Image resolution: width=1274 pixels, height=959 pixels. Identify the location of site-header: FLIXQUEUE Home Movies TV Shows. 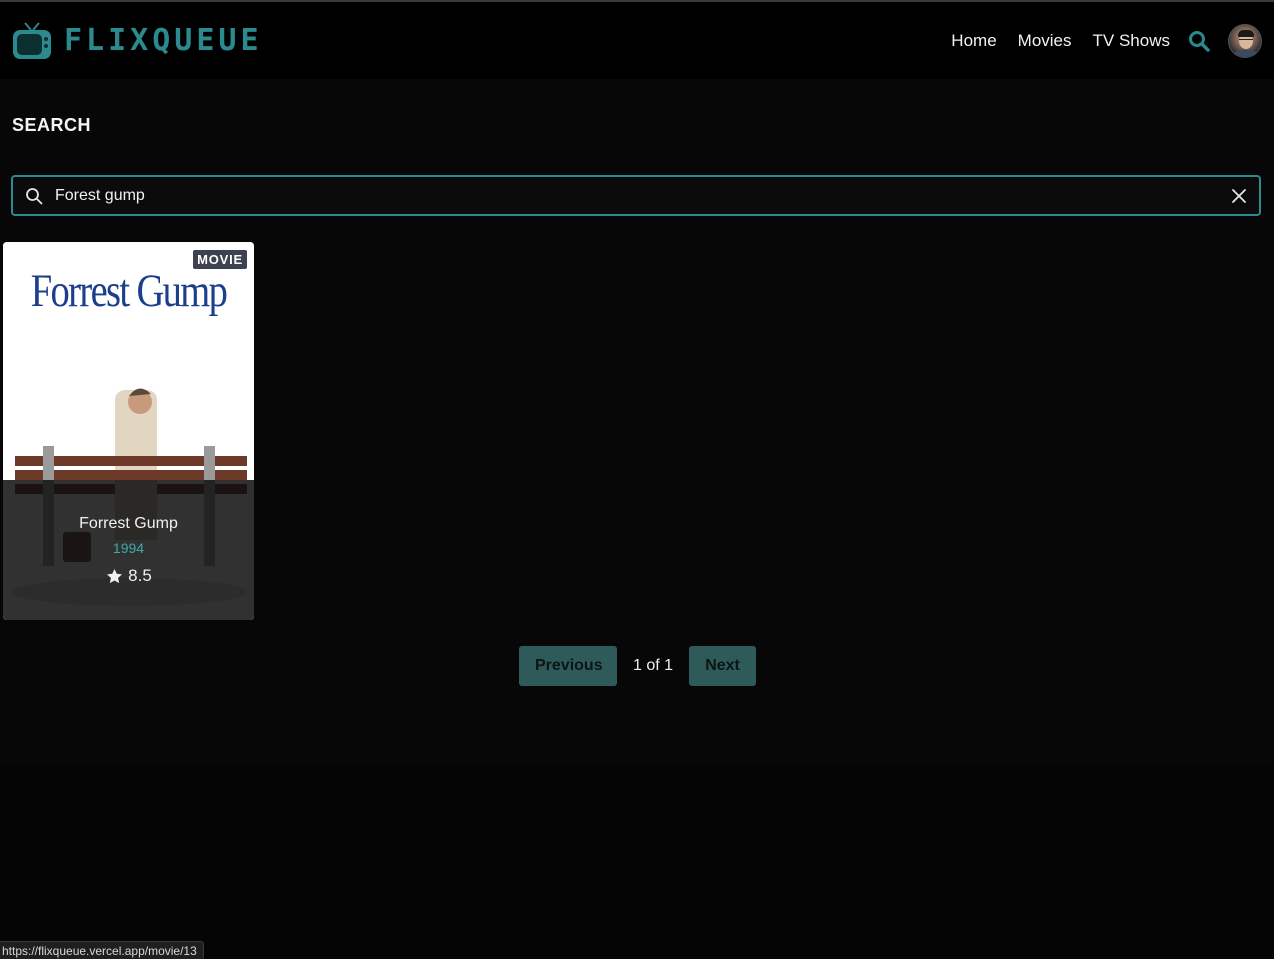
(637, 40).